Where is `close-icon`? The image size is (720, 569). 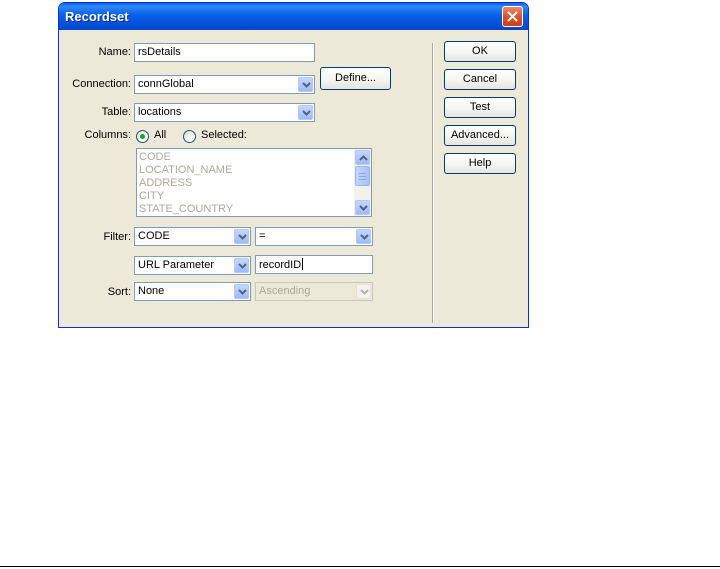
close-icon is located at coordinates (512, 16).